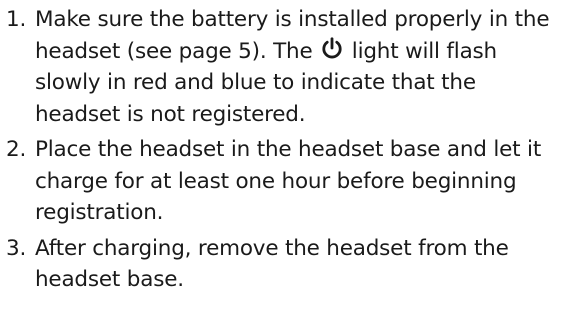  I want to click on step-1-number: 1., so click(16, 19).